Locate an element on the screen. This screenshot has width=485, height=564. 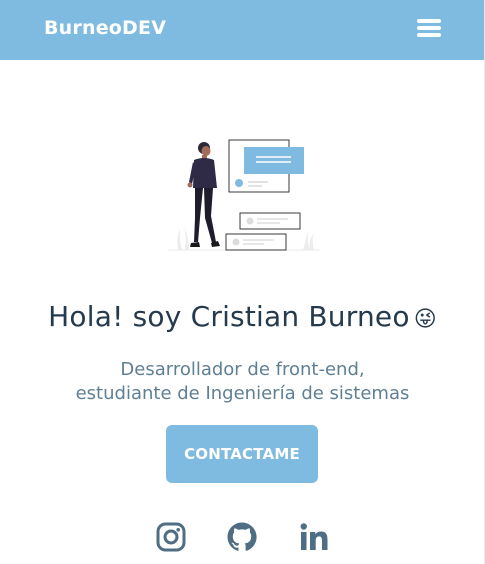
github-icon is located at coordinates (242, 537).